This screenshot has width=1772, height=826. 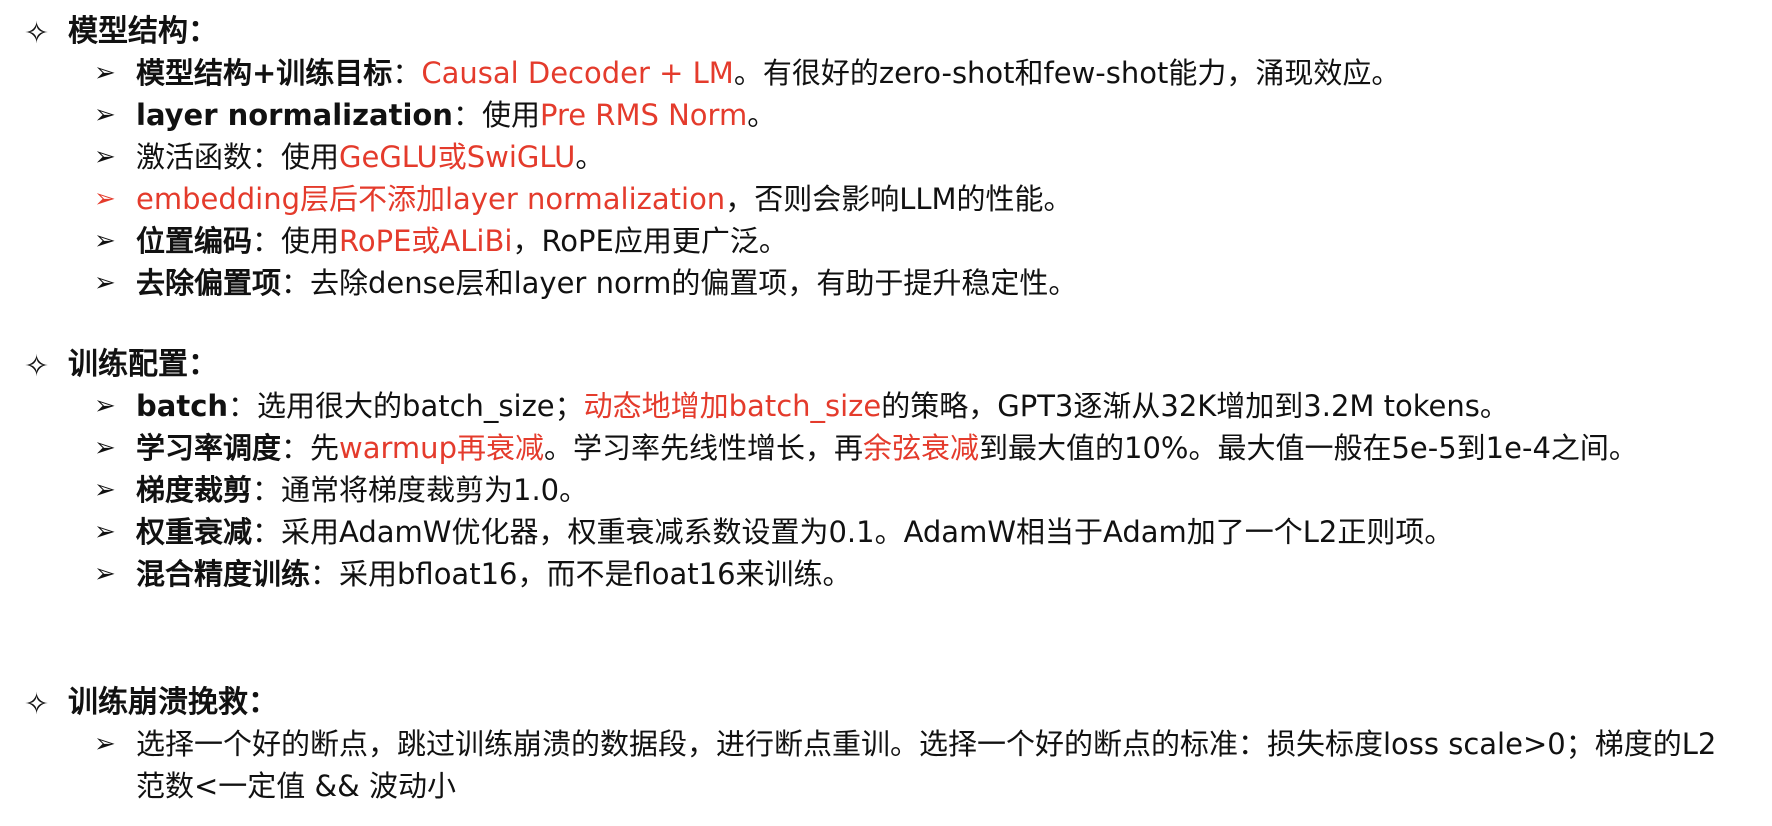 I want to click on list-item: ➢ 梯度裁剪：通常将梯度裁剪为1.0。, so click(x=886, y=490).